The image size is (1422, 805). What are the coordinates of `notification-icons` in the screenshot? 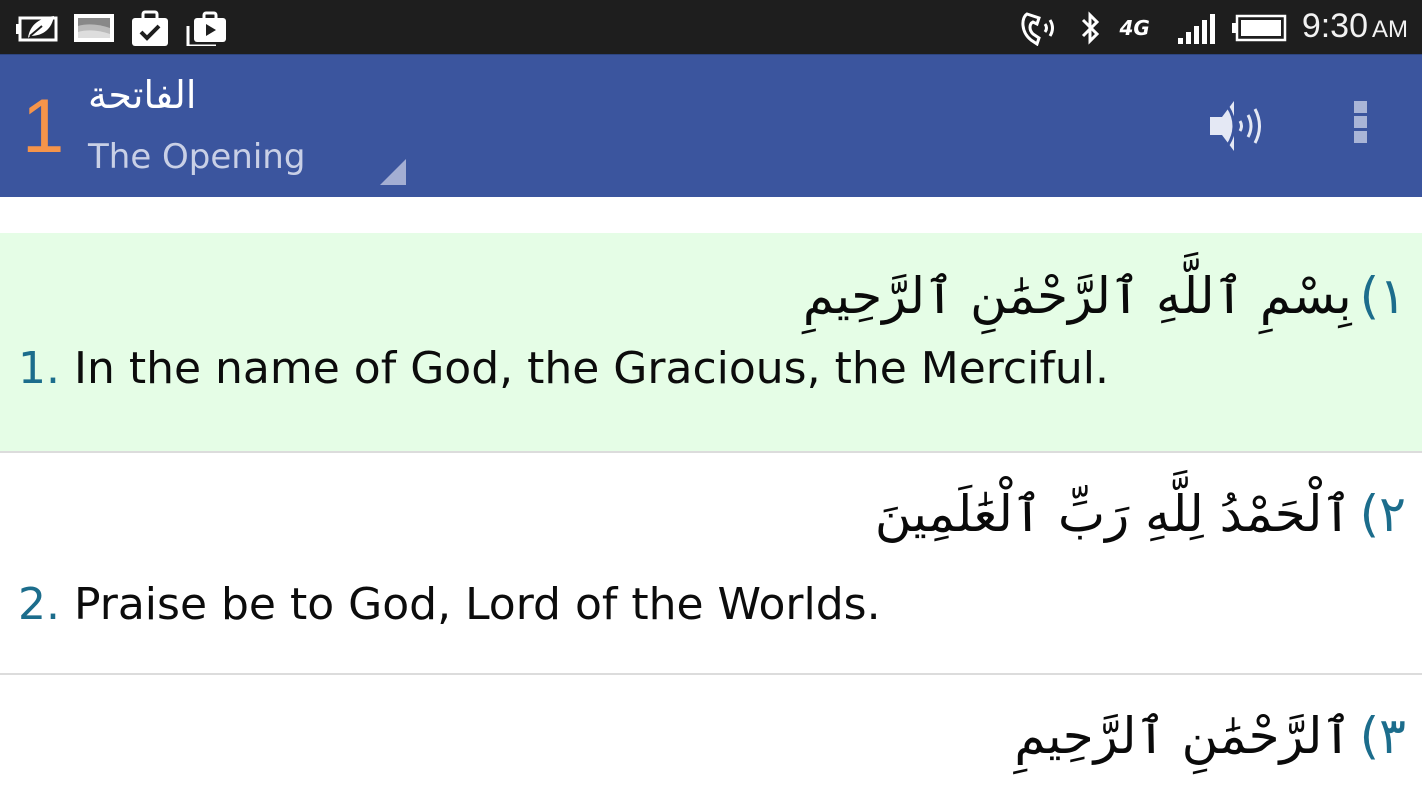 It's located at (122, 28).